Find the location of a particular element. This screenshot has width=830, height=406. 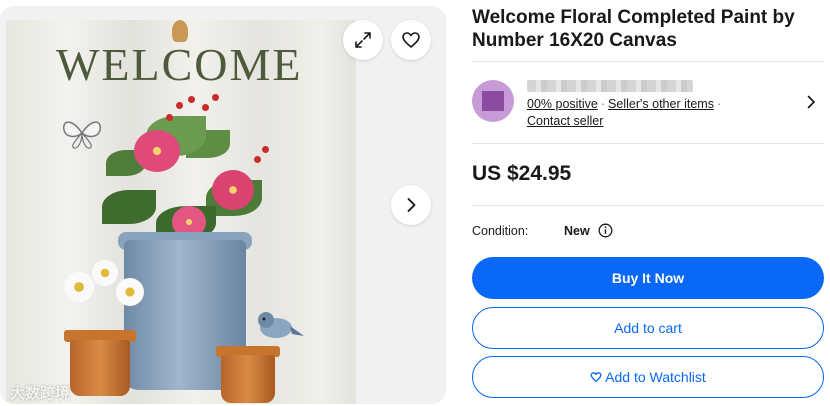

watermark-text: 大数跨境 is located at coordinates (40, 393).